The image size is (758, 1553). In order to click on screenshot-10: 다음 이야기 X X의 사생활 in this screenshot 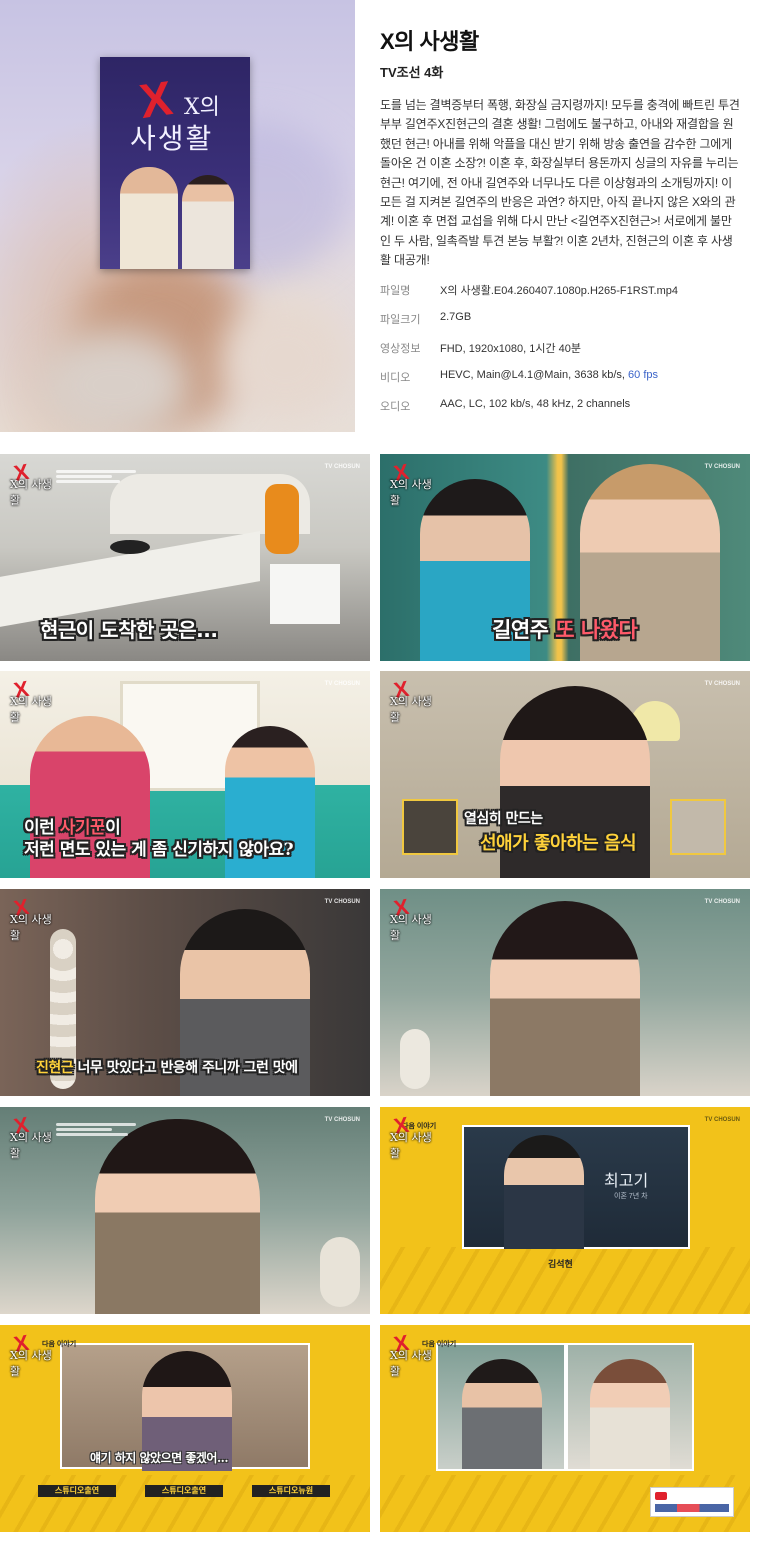, I will do `click(565, 1428)`.